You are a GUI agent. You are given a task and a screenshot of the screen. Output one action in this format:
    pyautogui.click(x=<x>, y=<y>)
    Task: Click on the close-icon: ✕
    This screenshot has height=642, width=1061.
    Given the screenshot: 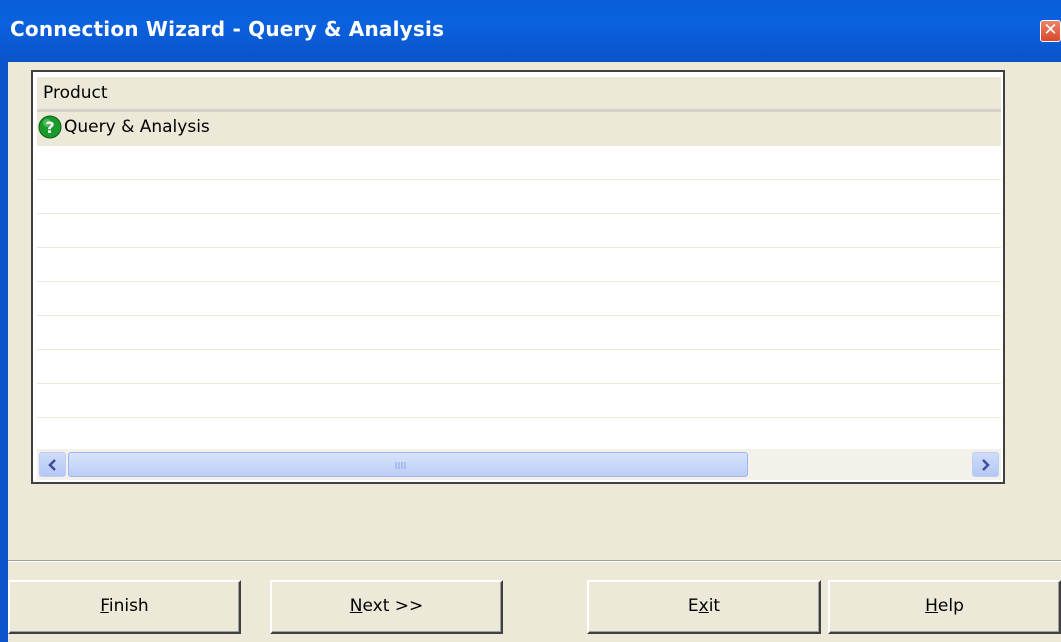 What is the action you would take?
    pyautogui.click(x=1050, y=30)
    